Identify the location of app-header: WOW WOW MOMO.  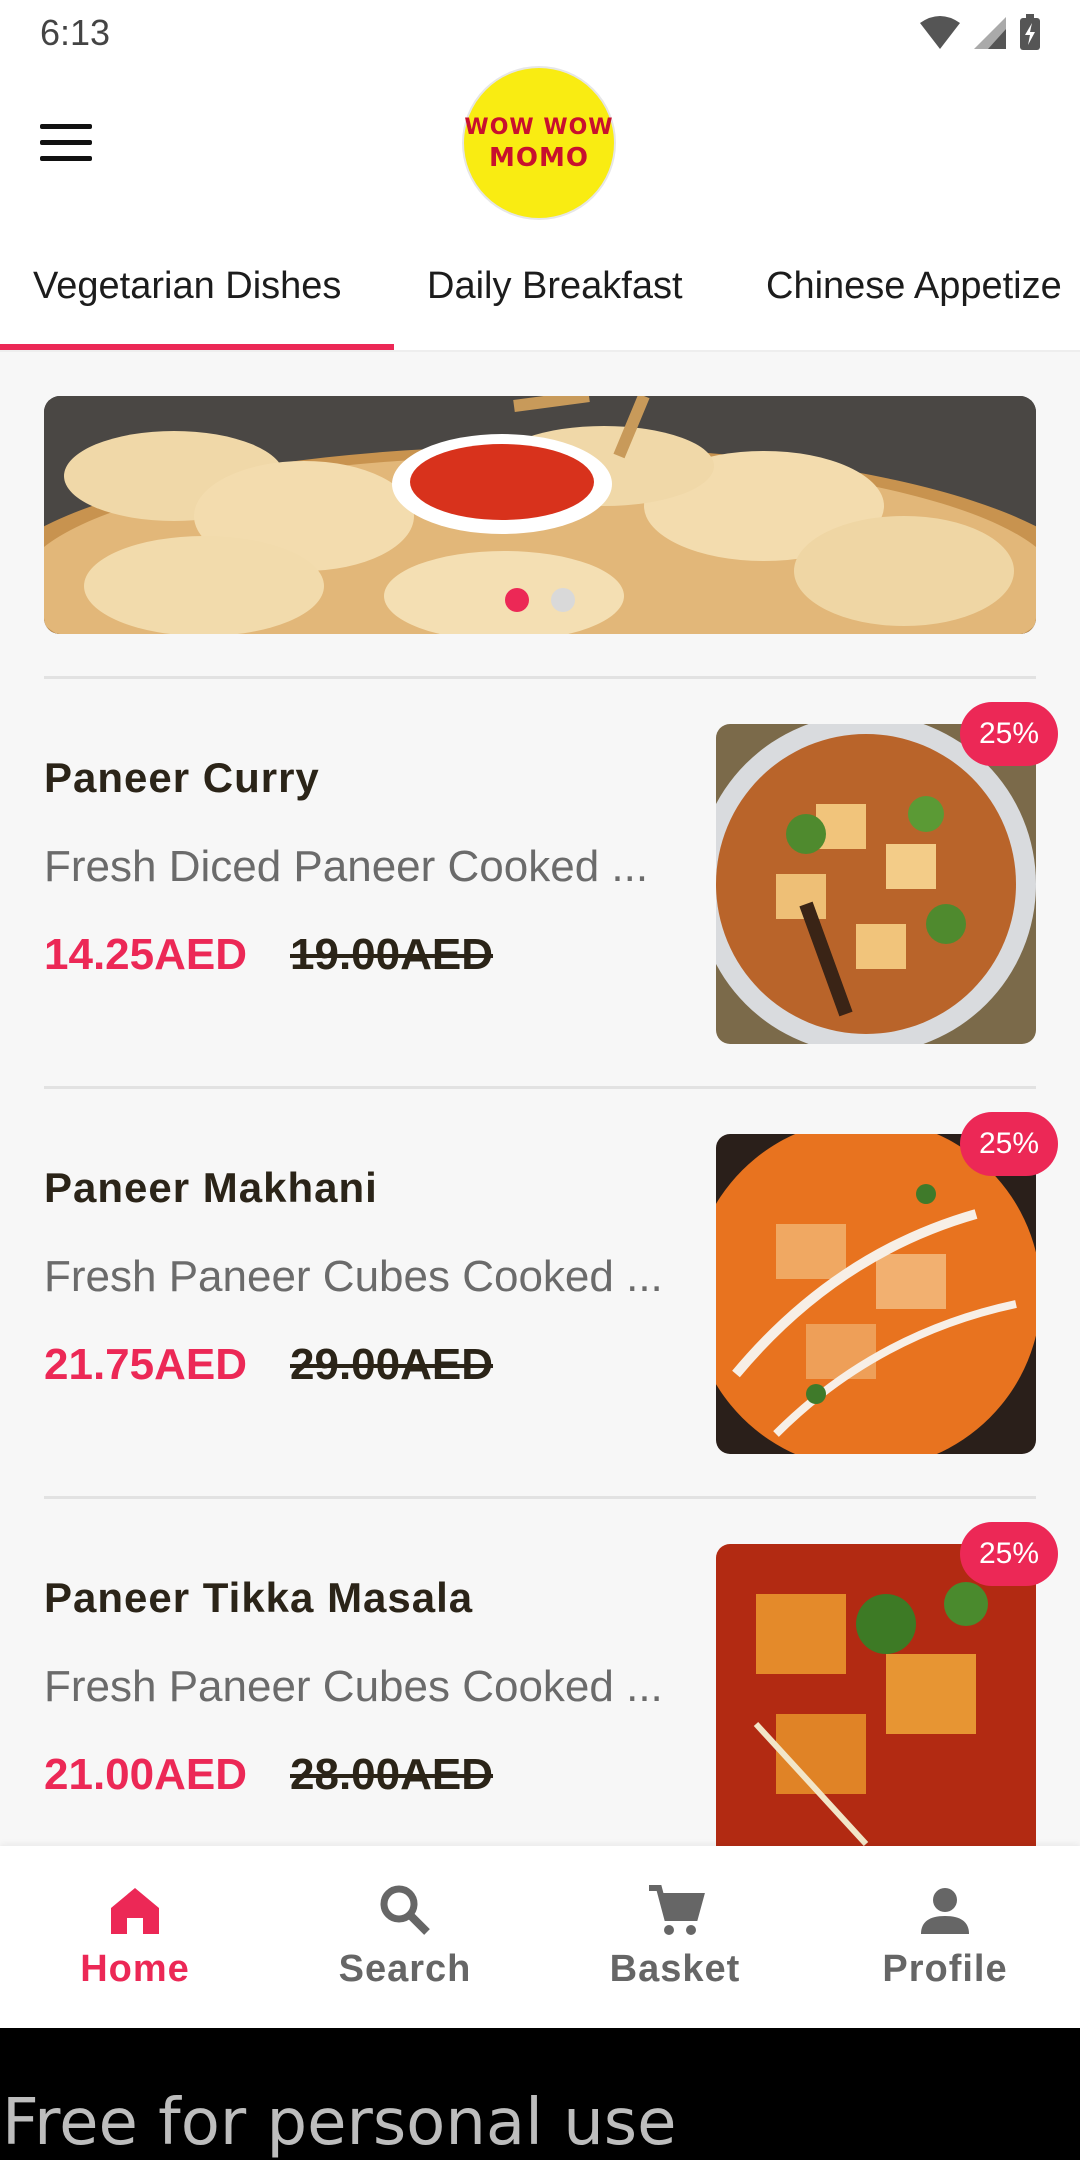
(540, 144).